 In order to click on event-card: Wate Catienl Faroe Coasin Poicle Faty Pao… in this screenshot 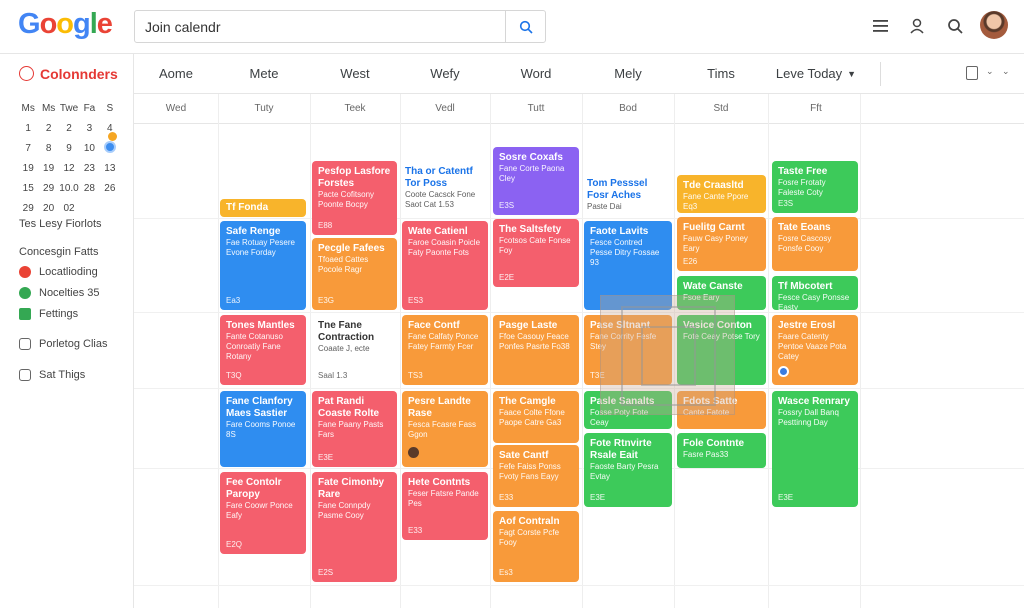, I will do `click(445, 265)`.